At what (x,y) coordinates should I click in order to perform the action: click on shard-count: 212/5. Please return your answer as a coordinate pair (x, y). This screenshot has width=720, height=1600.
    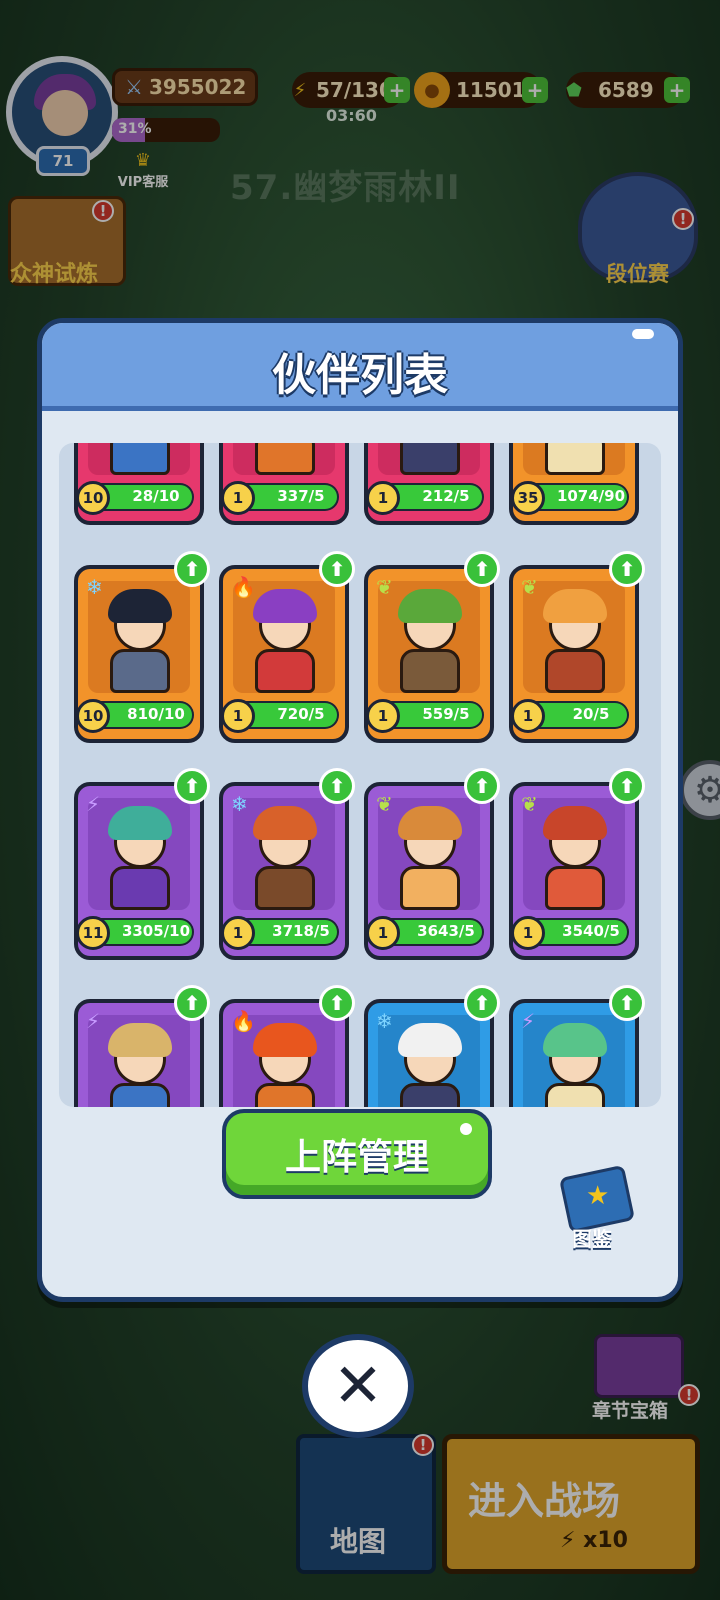
    Looking at the image, I should click on (446, 496).